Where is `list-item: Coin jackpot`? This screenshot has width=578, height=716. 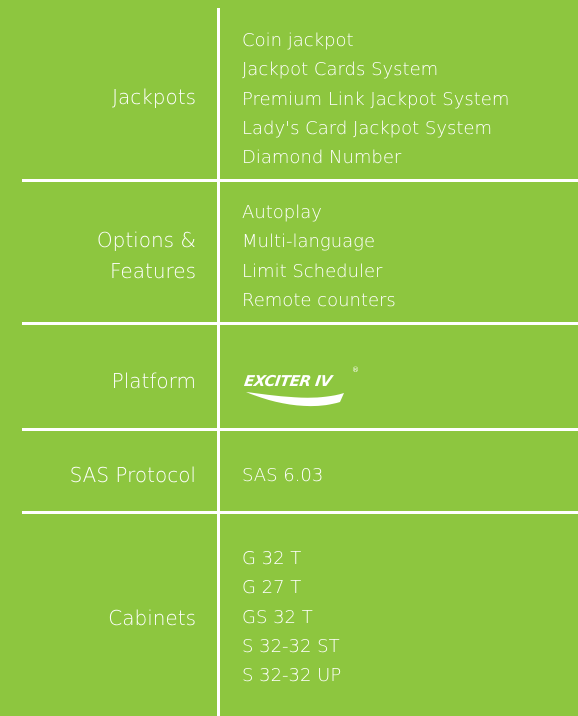
list-item: Coin jackpot is located at coordinates (298, 40).